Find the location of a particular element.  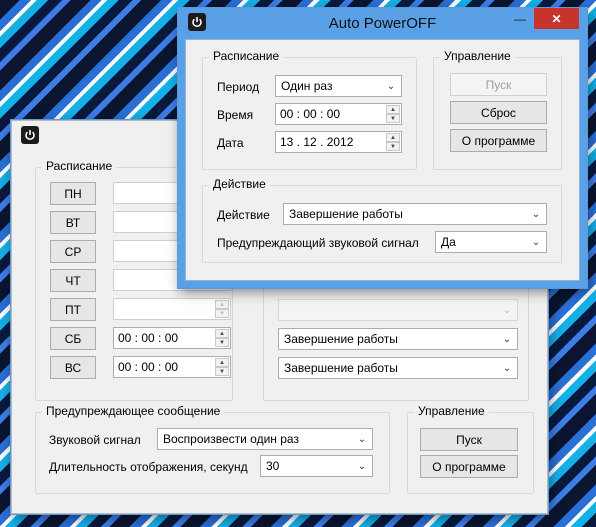

period-select: Один раз ⌄ is located at coordinates (338, 86).